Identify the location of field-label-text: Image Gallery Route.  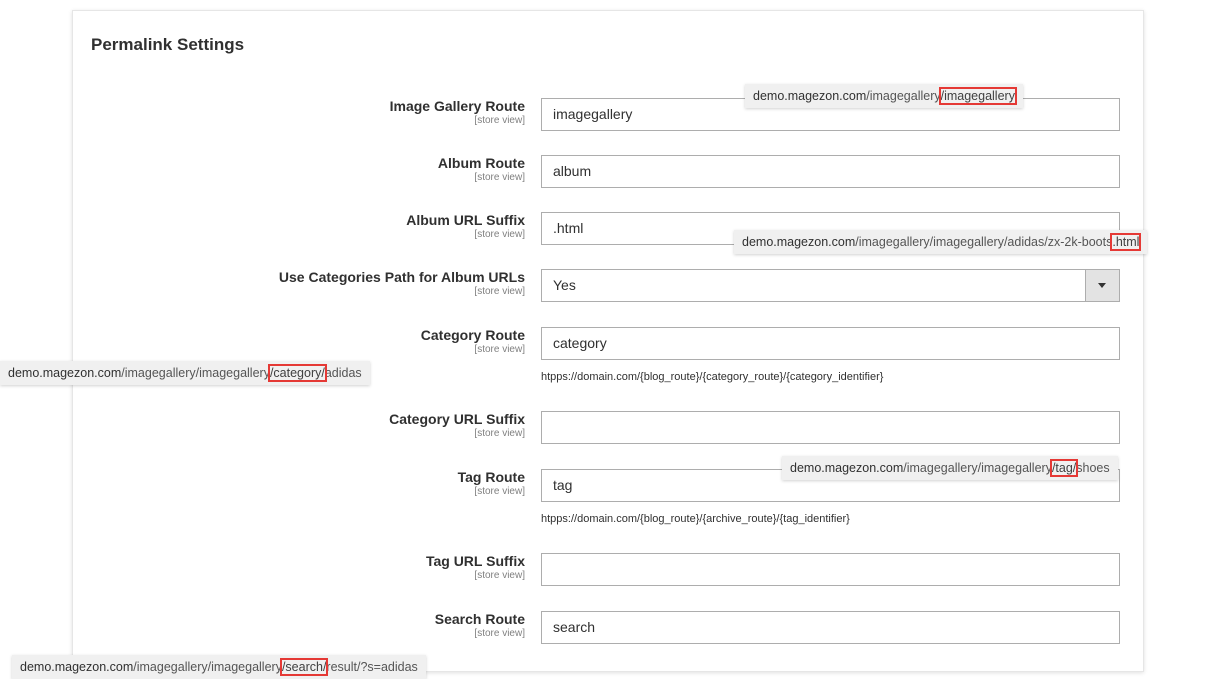
(457, 106).